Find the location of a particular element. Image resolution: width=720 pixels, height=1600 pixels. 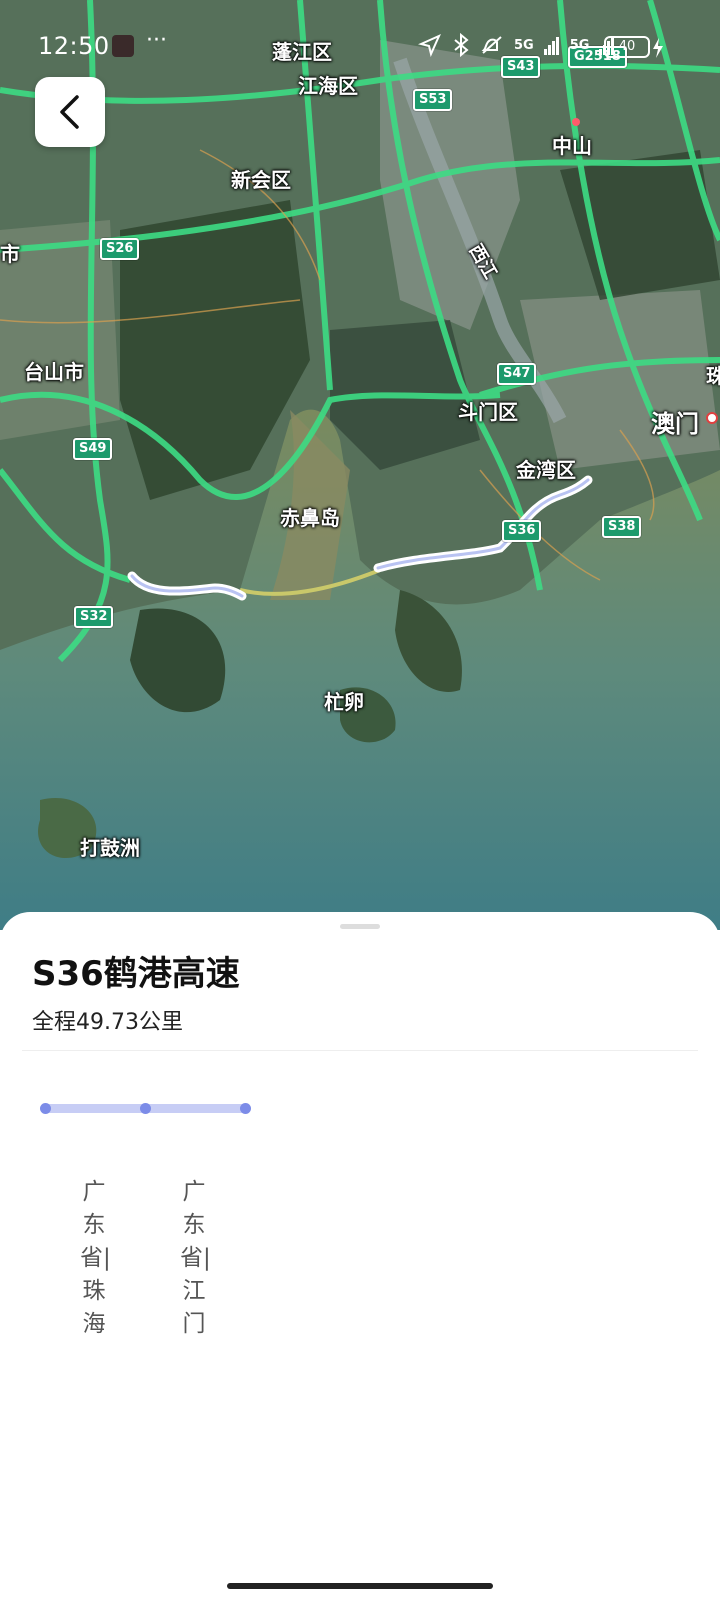

signal-icon is located at coordinates (551, 46).